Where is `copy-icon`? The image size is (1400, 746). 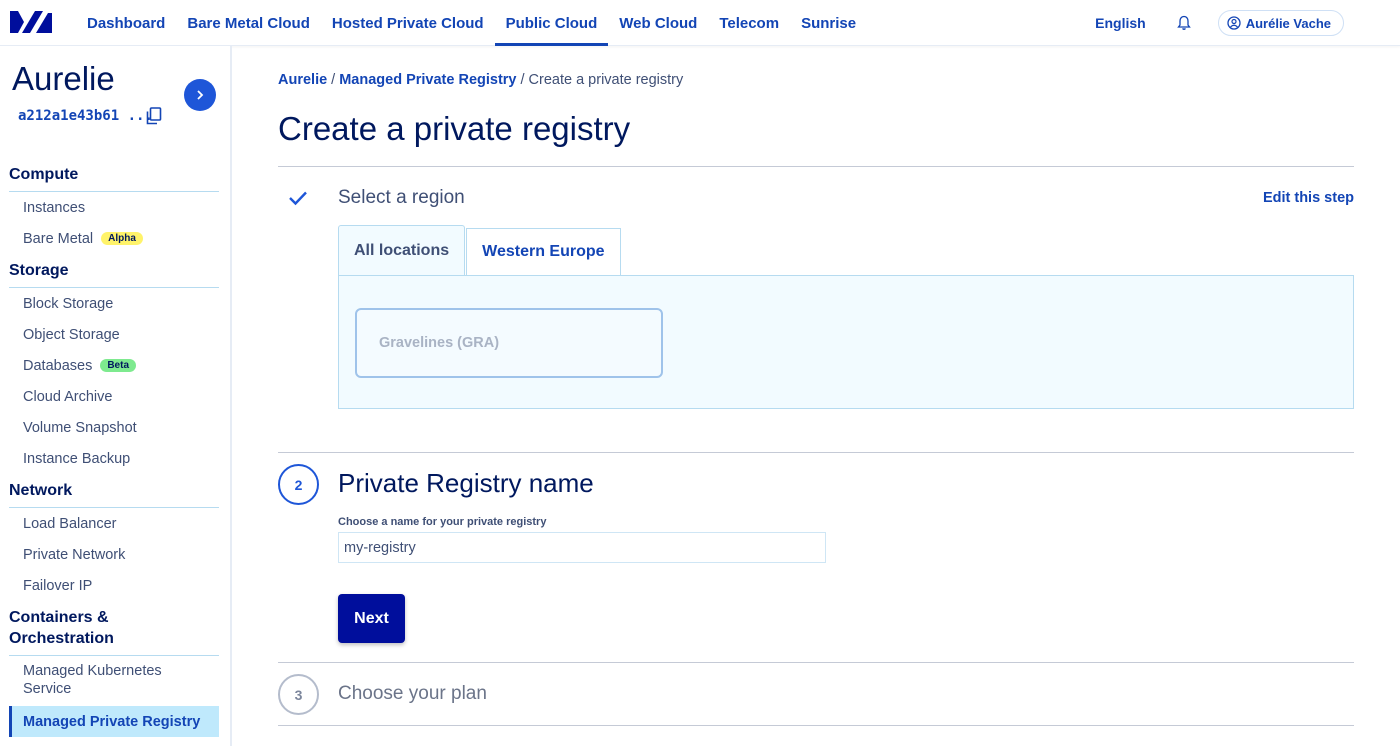
copy-icon is located at coordinates (154, 116).